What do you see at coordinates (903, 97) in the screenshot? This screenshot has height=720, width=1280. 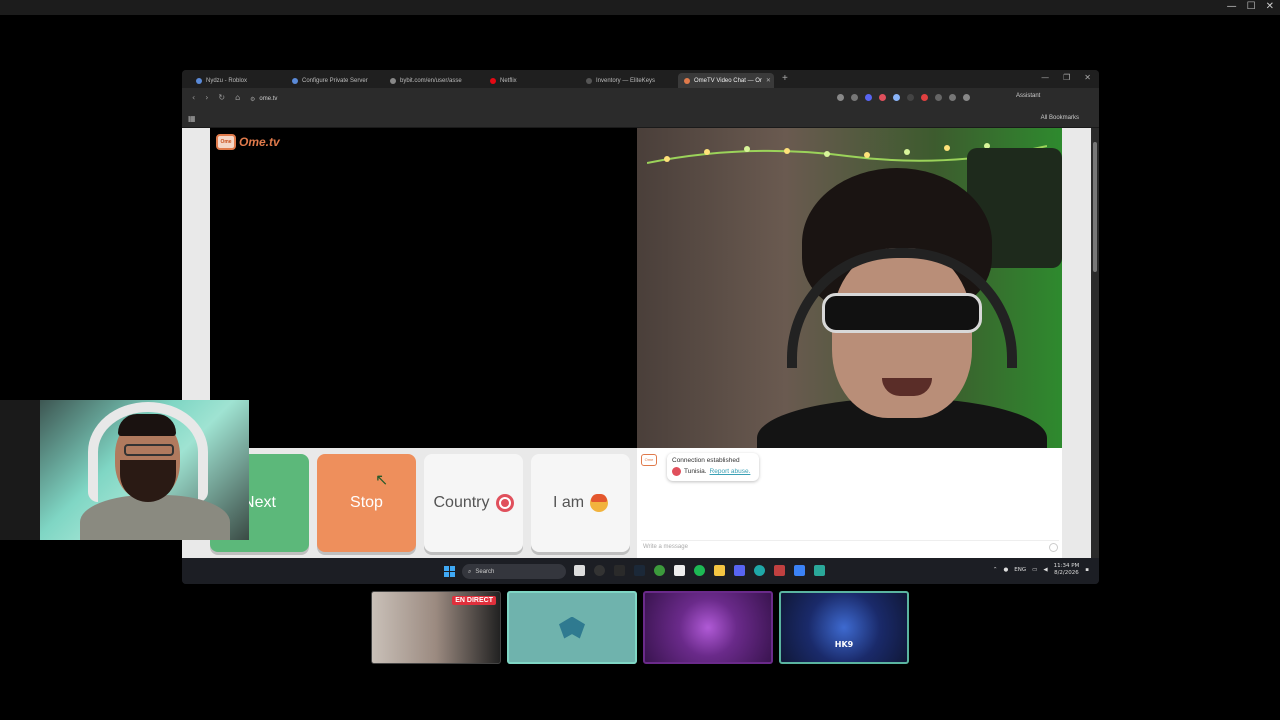 I see `extensions-area` at bounding box center [903, 97].